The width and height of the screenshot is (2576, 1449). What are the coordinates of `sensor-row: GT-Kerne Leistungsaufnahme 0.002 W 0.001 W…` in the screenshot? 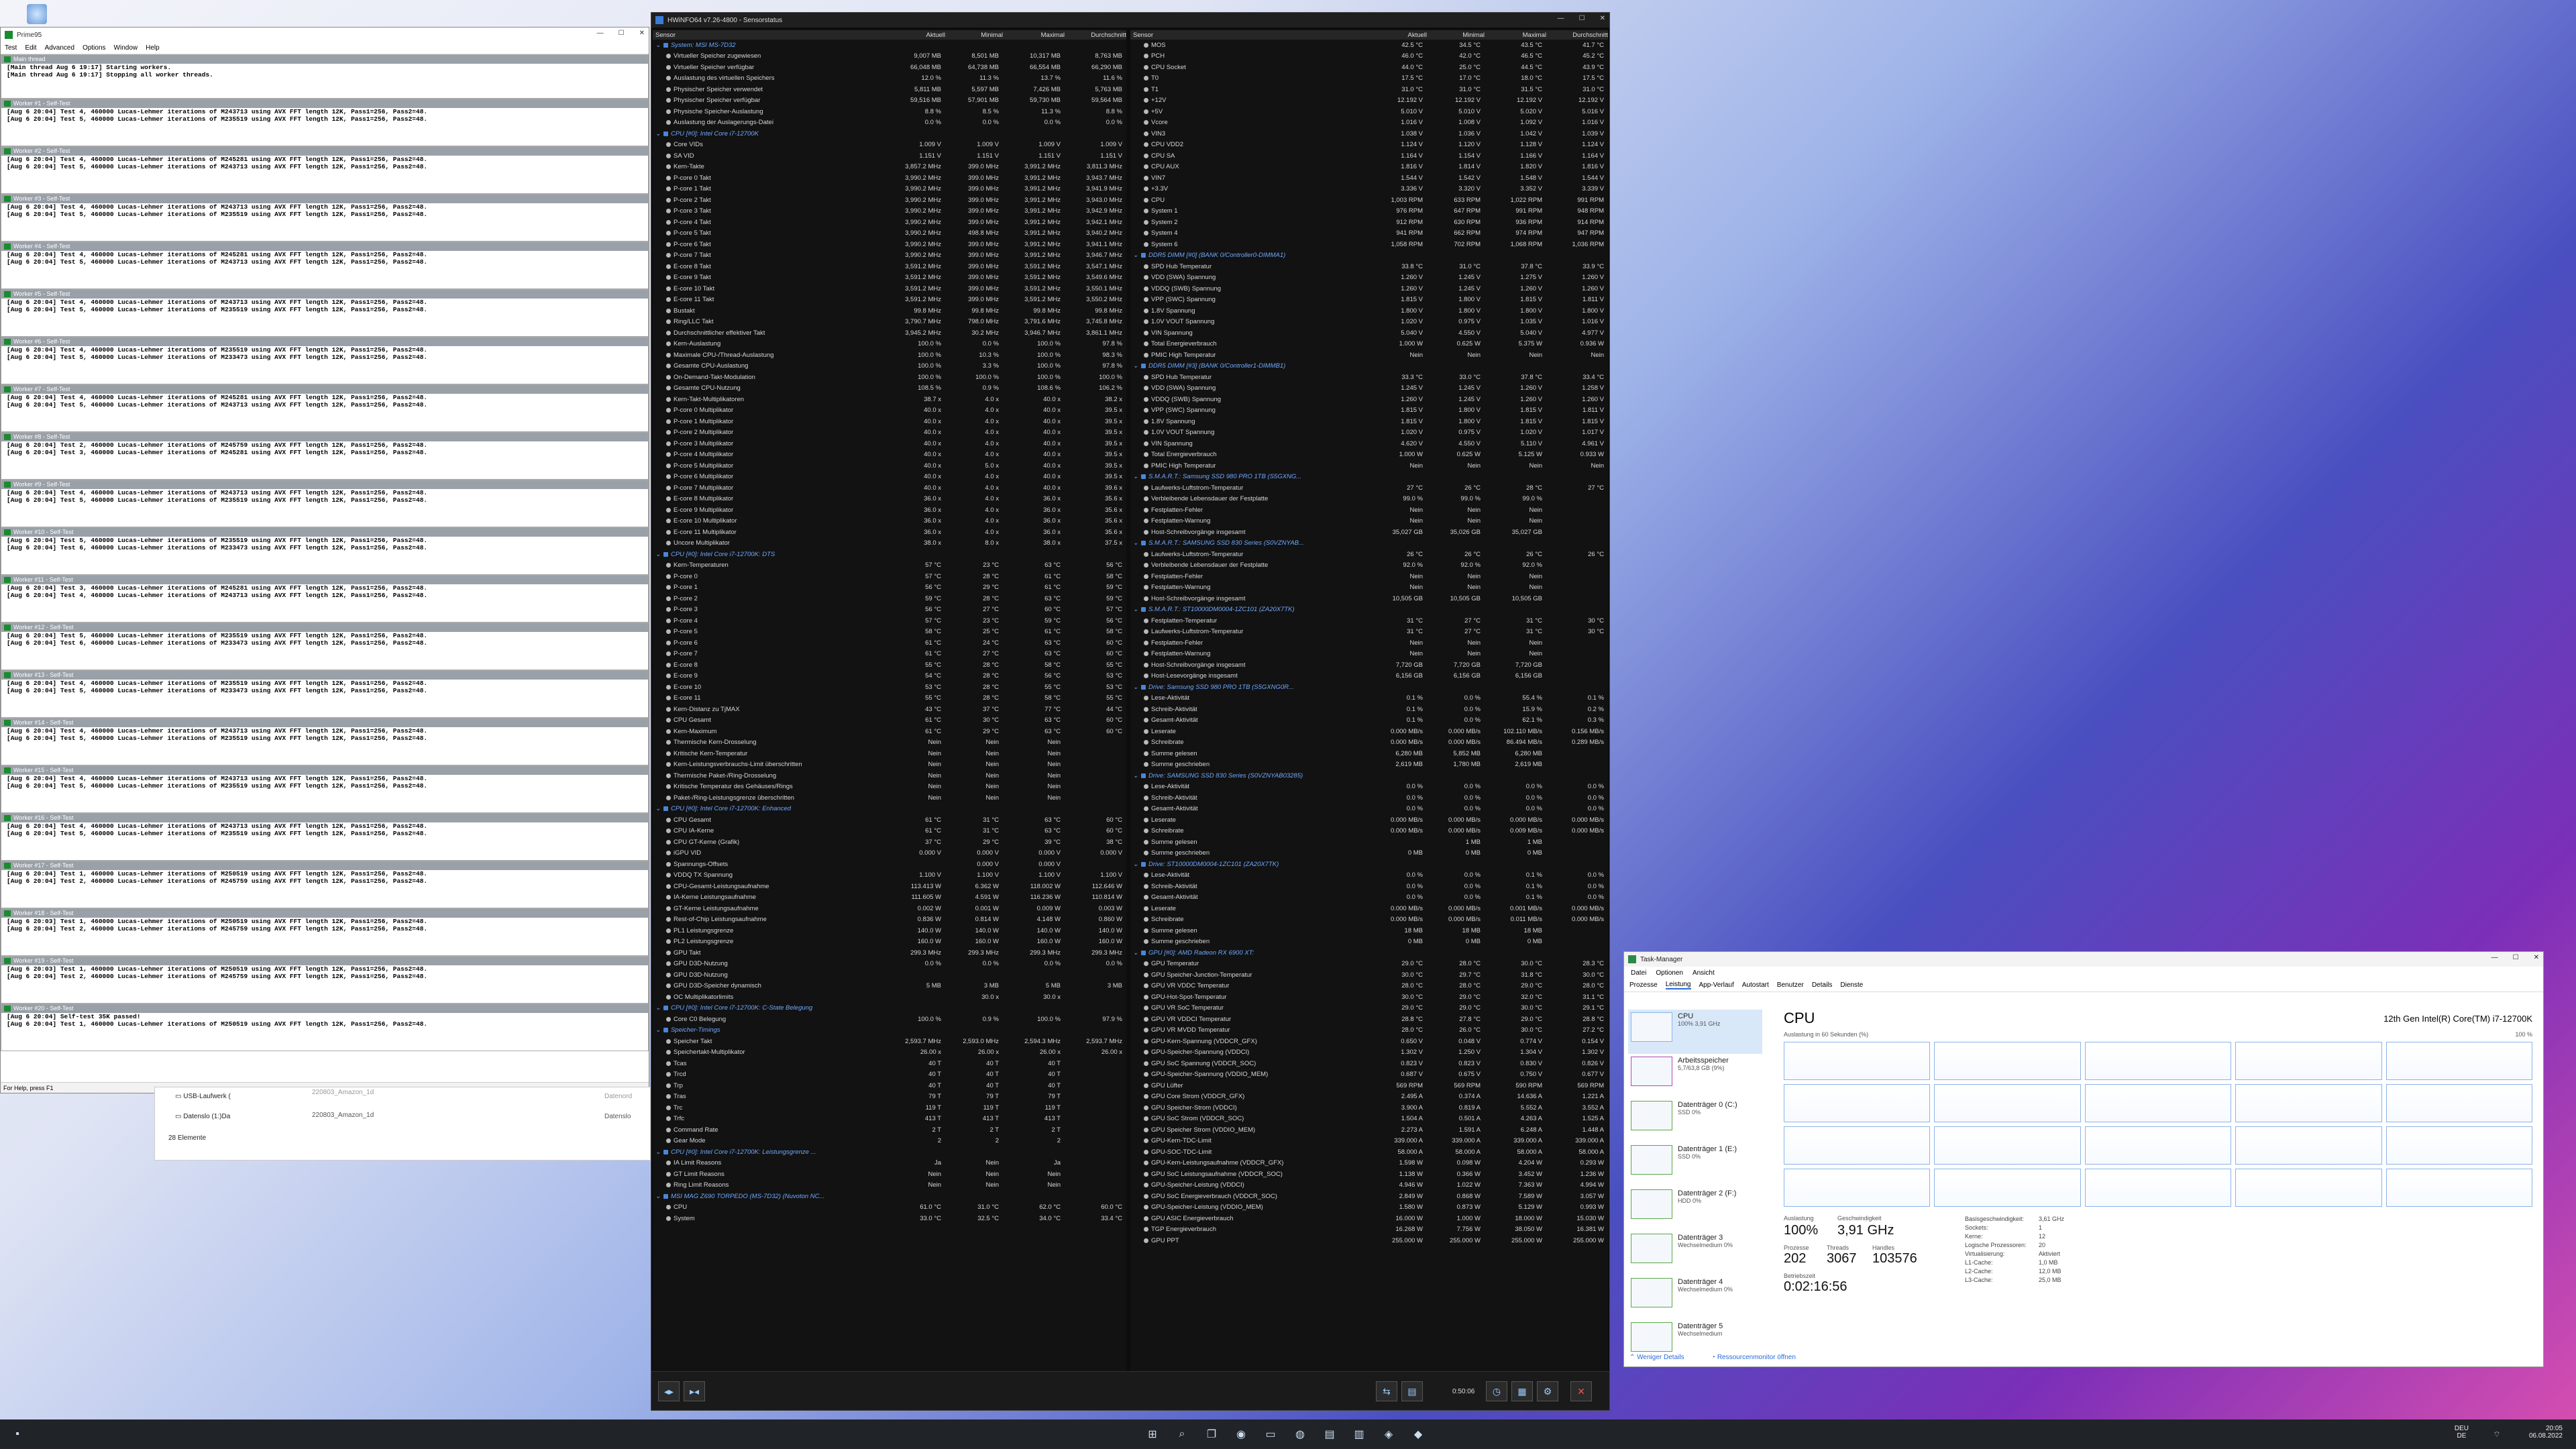 It's located at (889, 908).